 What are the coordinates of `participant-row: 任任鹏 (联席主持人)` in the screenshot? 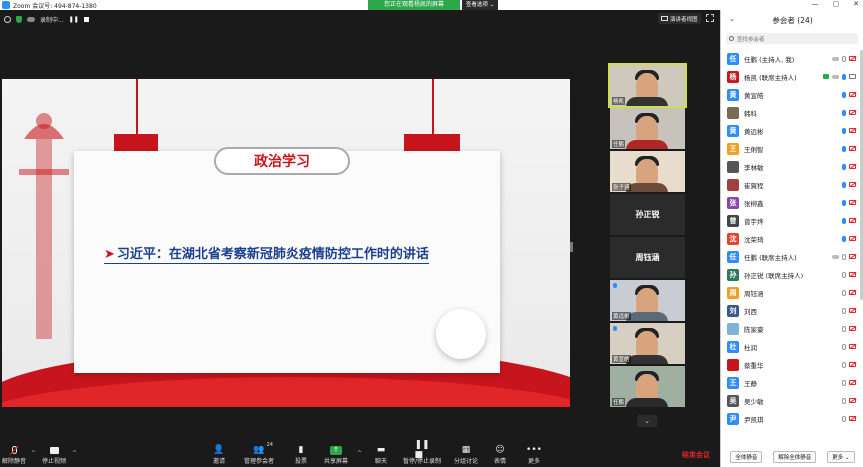 It's located at (790, 256).